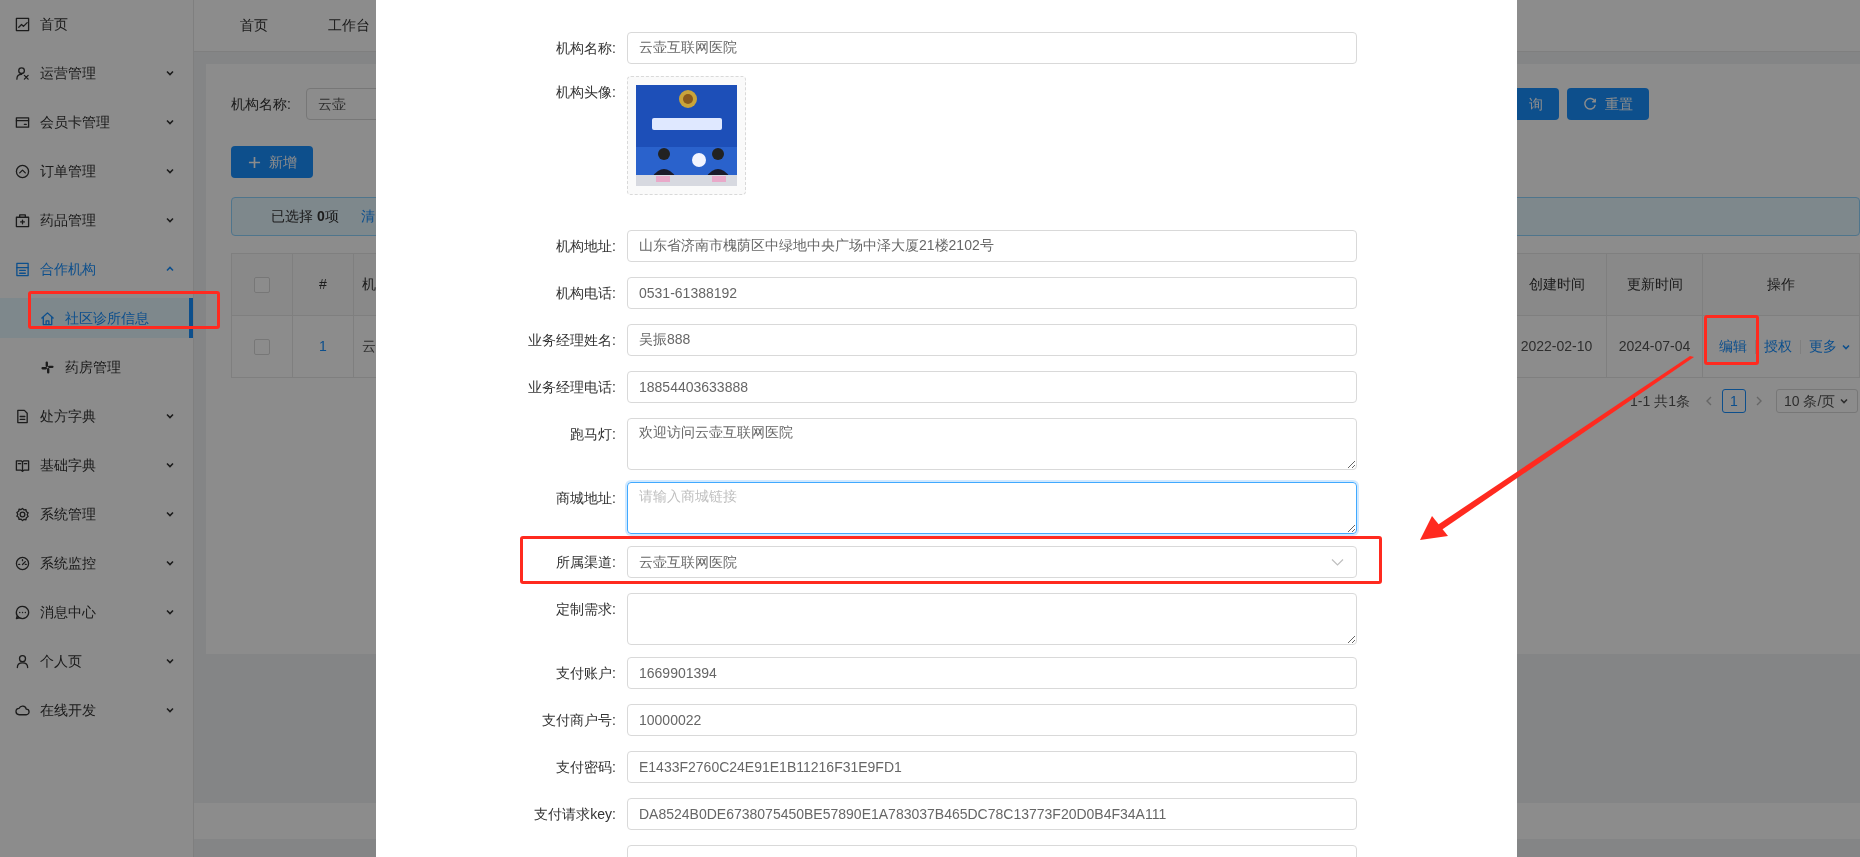 This screenshot has height=857, width=1860. Describe the element at coordinates (96, 465) in the screenshot. I see `menu-item: 基础字典` at that location.